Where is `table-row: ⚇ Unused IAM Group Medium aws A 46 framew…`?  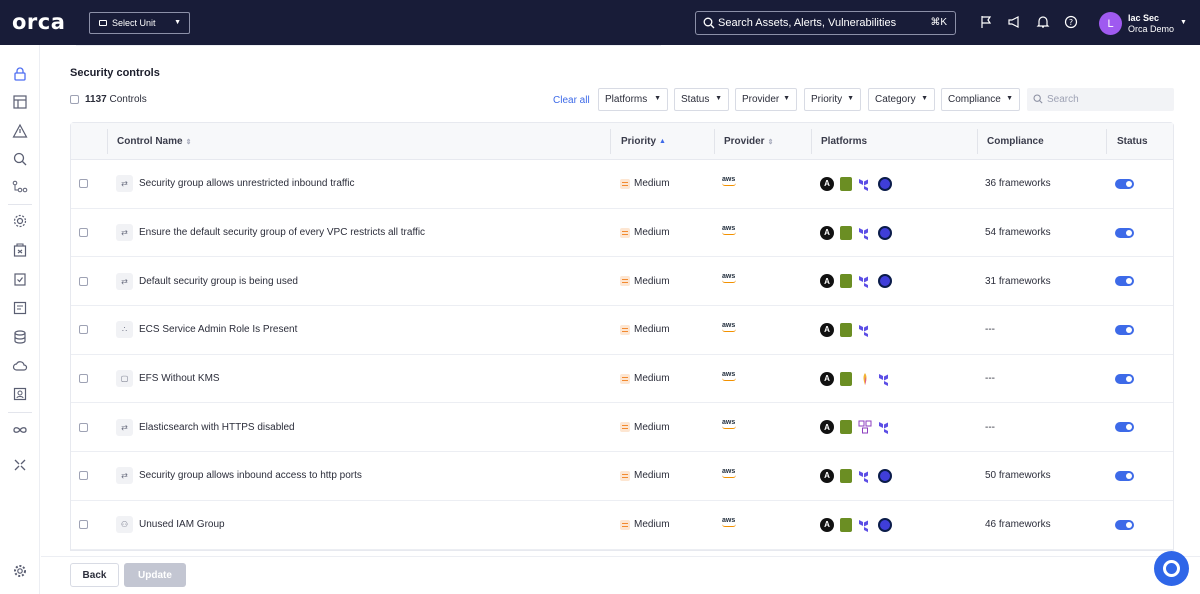
table-row: ⚇ Unused IAM Group Medium aws A 46 framew… is located at coordinates (622, 525).